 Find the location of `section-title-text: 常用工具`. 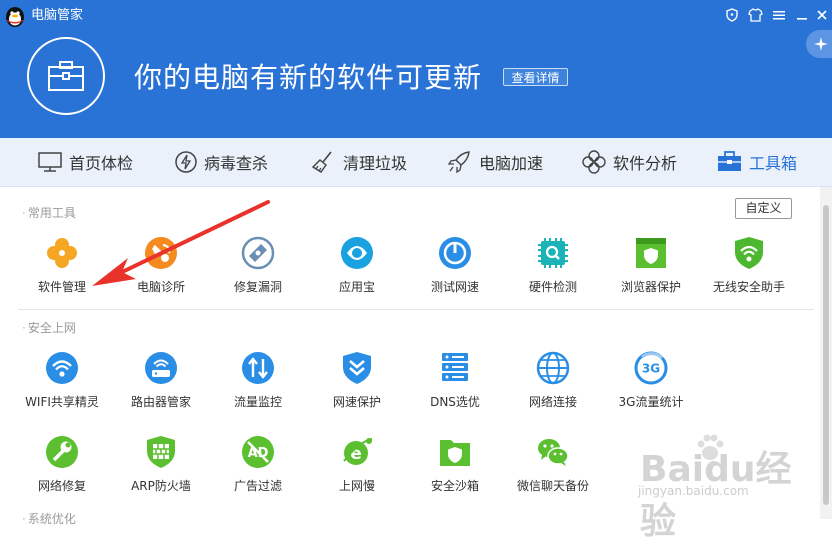

section-title-text: 常用工具 is located at coordinates (51, 213).